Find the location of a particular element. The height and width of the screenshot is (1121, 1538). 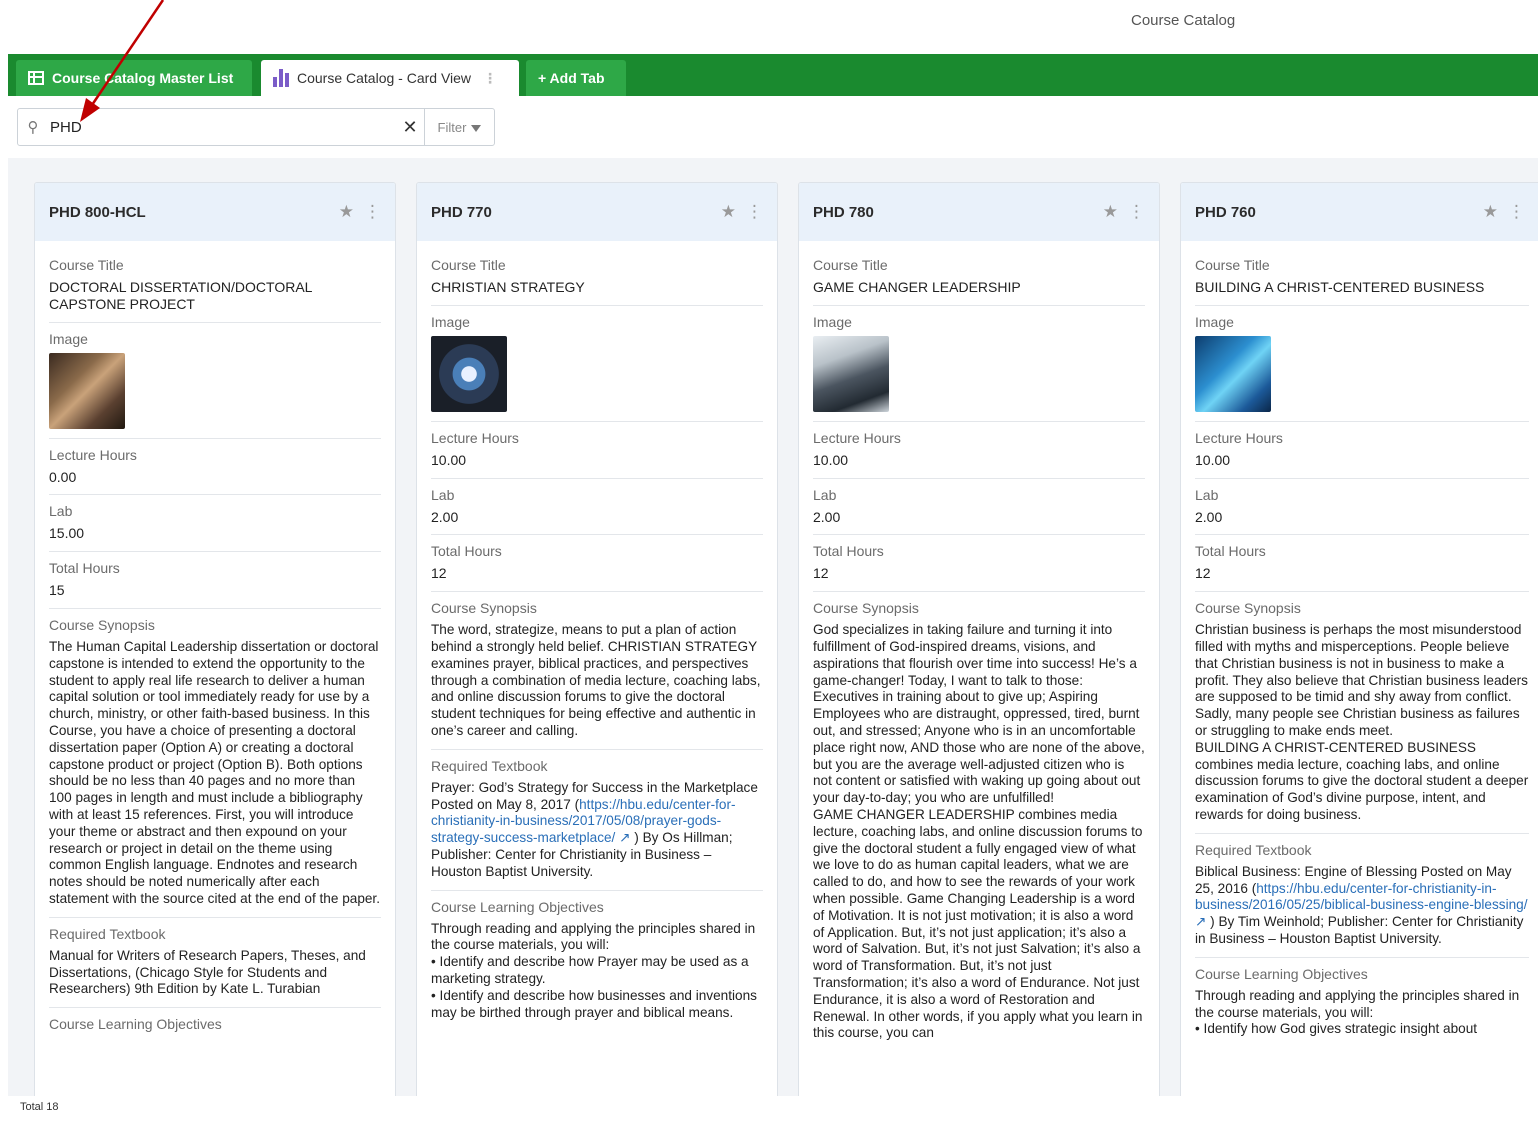

search-bar: ⚲ ✕ Filter is located at coordinates (256, 127).